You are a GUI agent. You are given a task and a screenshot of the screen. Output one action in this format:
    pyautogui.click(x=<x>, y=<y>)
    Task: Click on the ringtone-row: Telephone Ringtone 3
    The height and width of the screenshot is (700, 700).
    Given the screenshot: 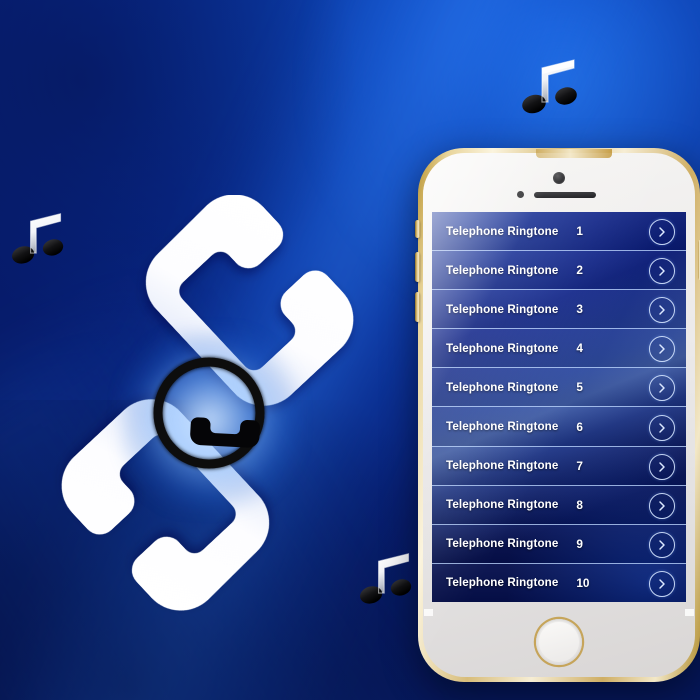 What is the action you would take?
    pyautogui.click(x=559, y=310)
    